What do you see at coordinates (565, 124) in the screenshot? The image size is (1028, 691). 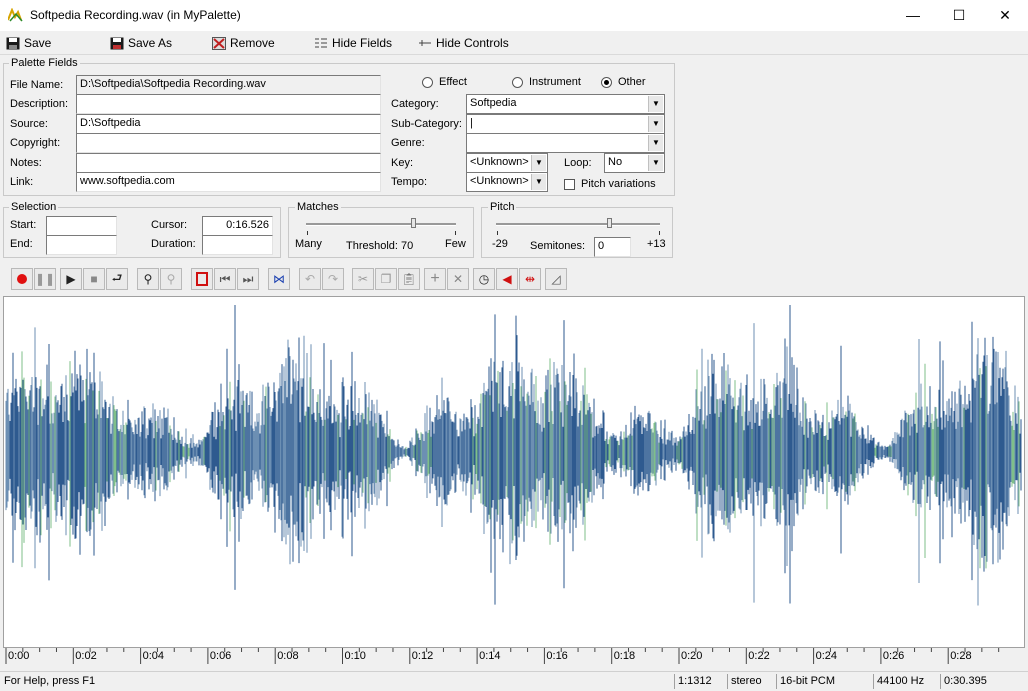 I see `subcategory-select: | ▼` at bounding box center [565, 124].